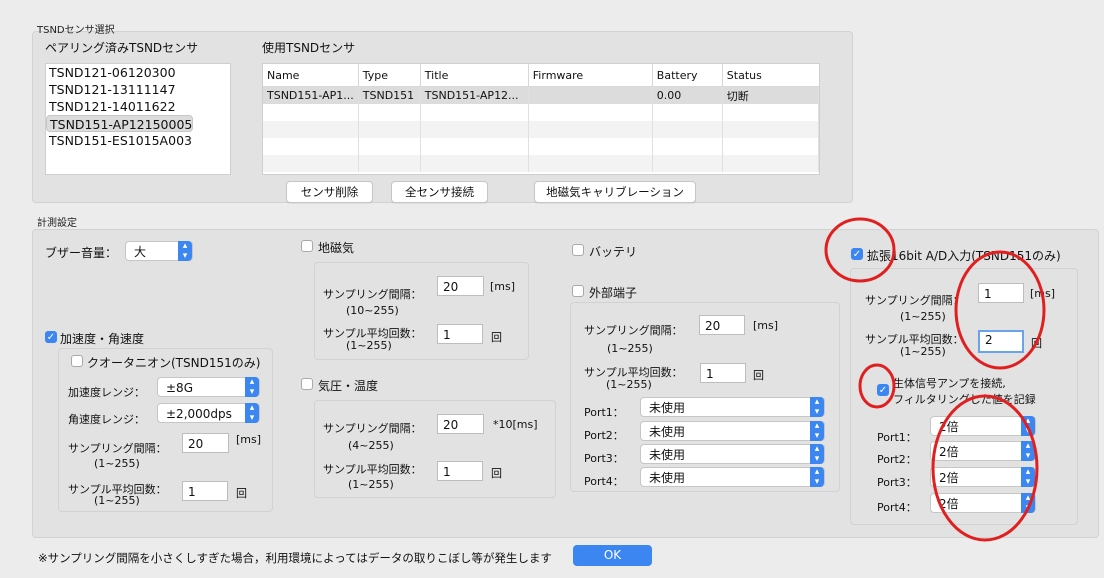 This screenshot has height=578, width=1104. I want to click on annotation-overlay, so click(935, 379).